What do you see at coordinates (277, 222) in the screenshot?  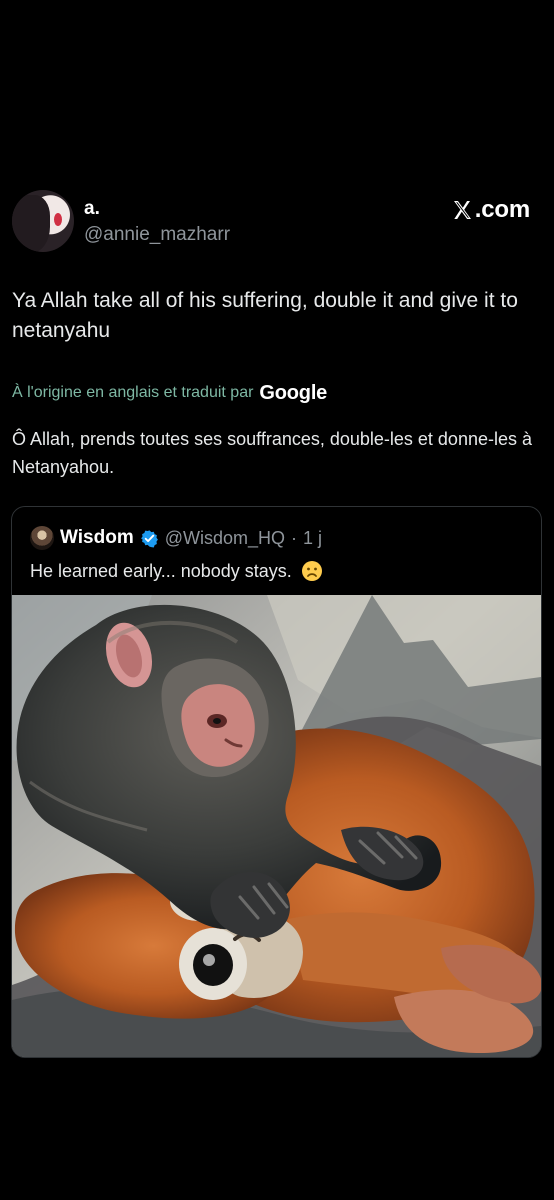 I see `post-header: a. @annie_mazharr .com` at bounding box center [277, 222].